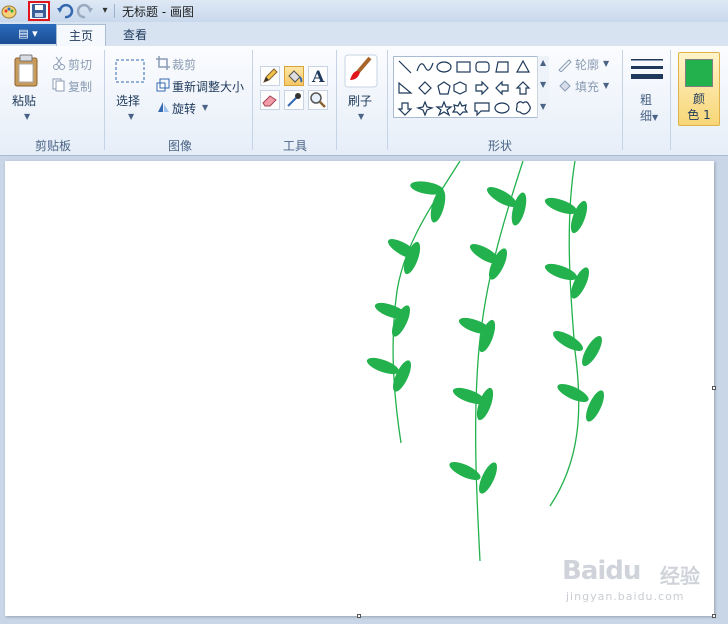 This screenshot has width=728, height=624. Describe the element at coordinates (680, 576) in the screenshot. I see `watermark-brand-cn: 经验` at that location.